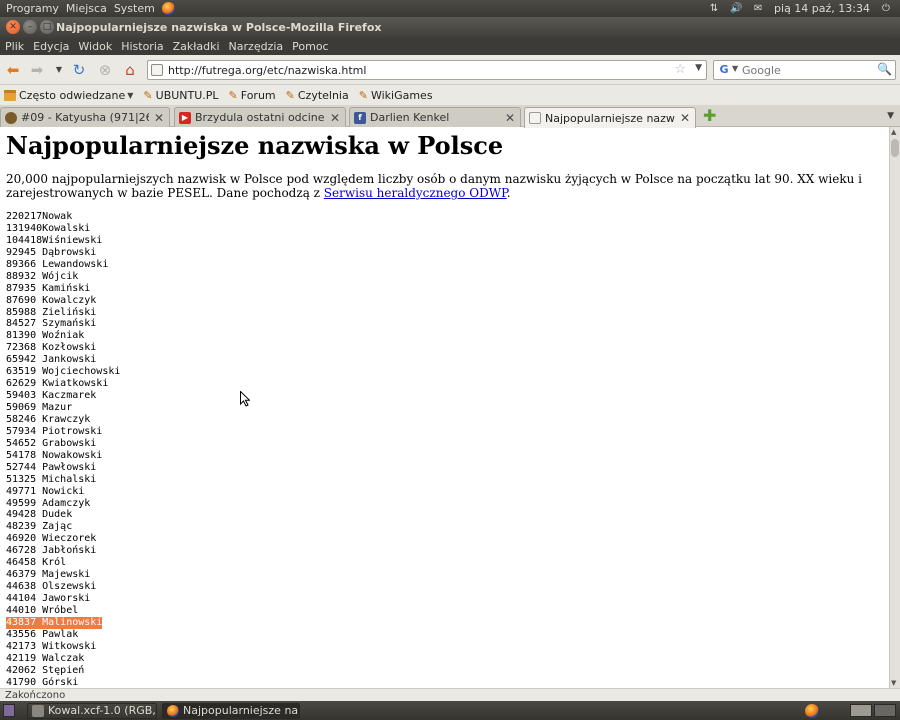 The image size is (900, 720). I want to click on bookmark-star-icon: ☆, so click(680, 69).